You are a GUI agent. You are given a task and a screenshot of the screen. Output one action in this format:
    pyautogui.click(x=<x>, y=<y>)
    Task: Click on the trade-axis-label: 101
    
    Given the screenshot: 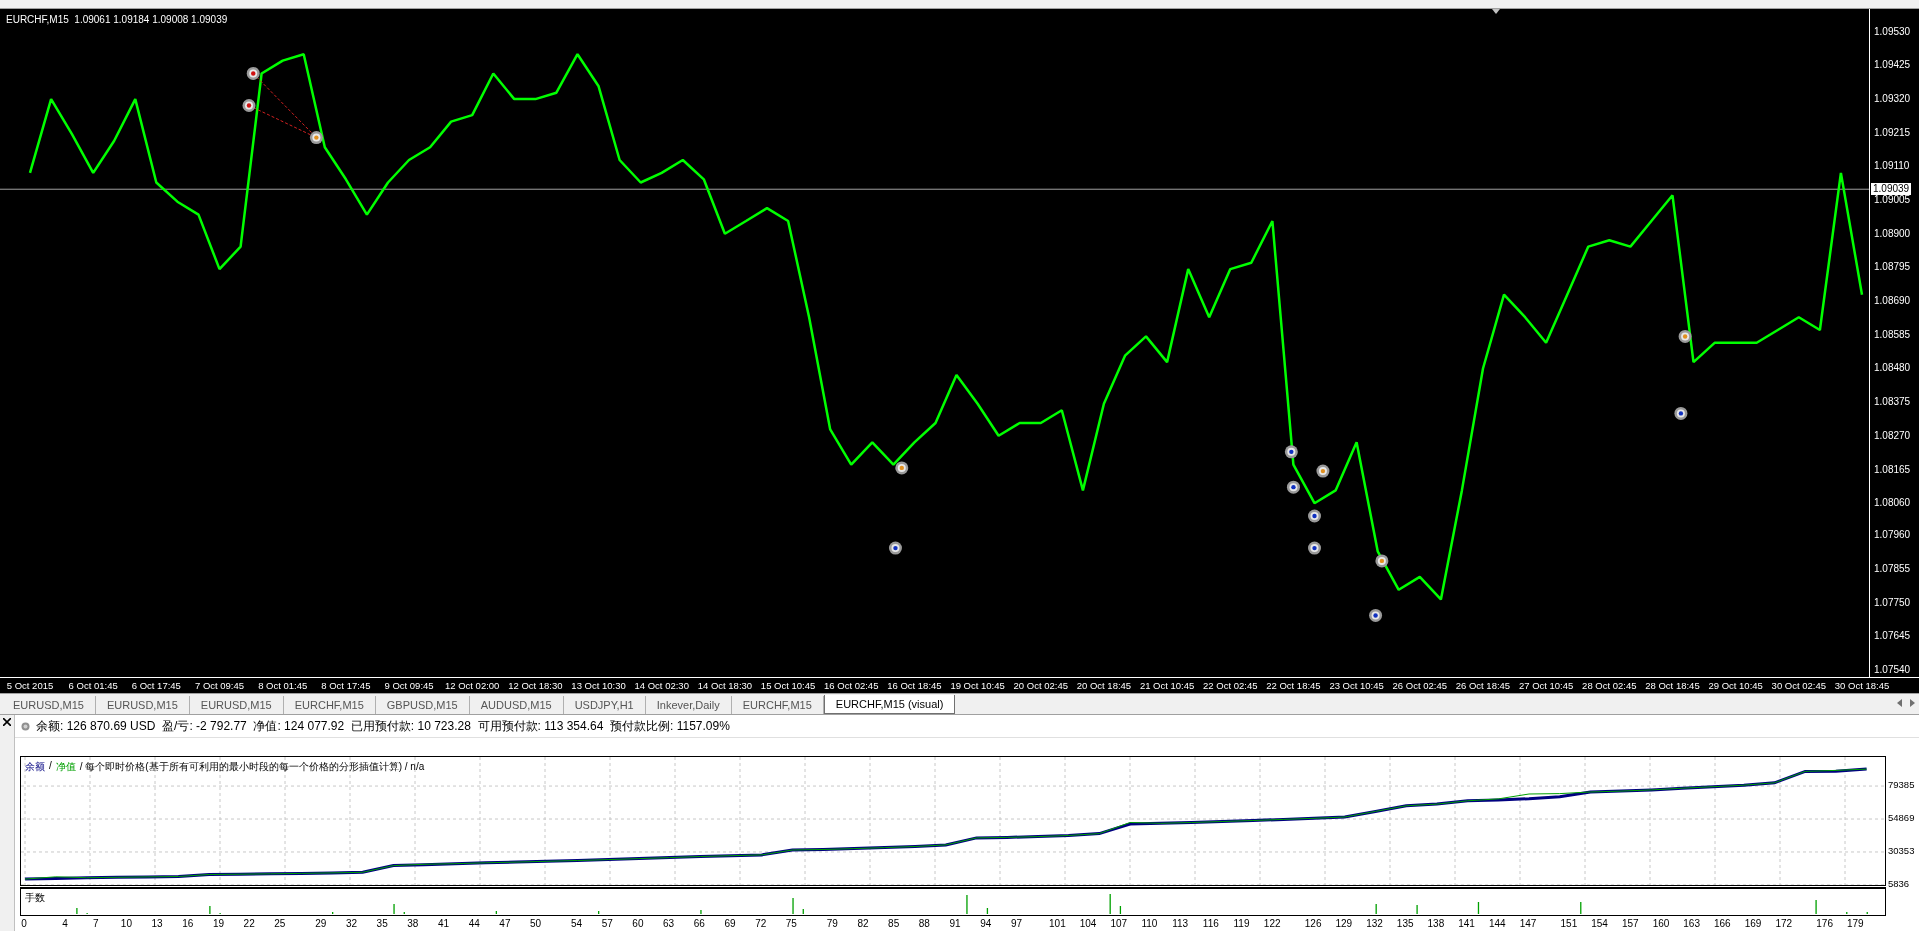 What is the action you would take?
    pyautogui.click(x=1057, y=924)
    